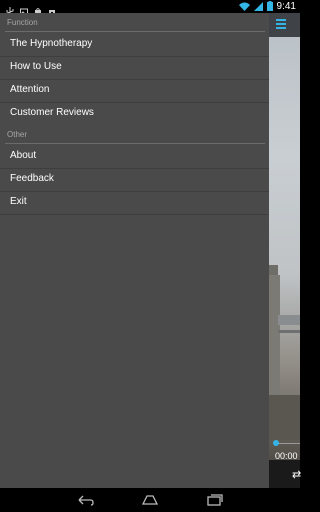 The width and height of the screenshot is (320, 512). I want to click on back-icon, so click(85, 500).